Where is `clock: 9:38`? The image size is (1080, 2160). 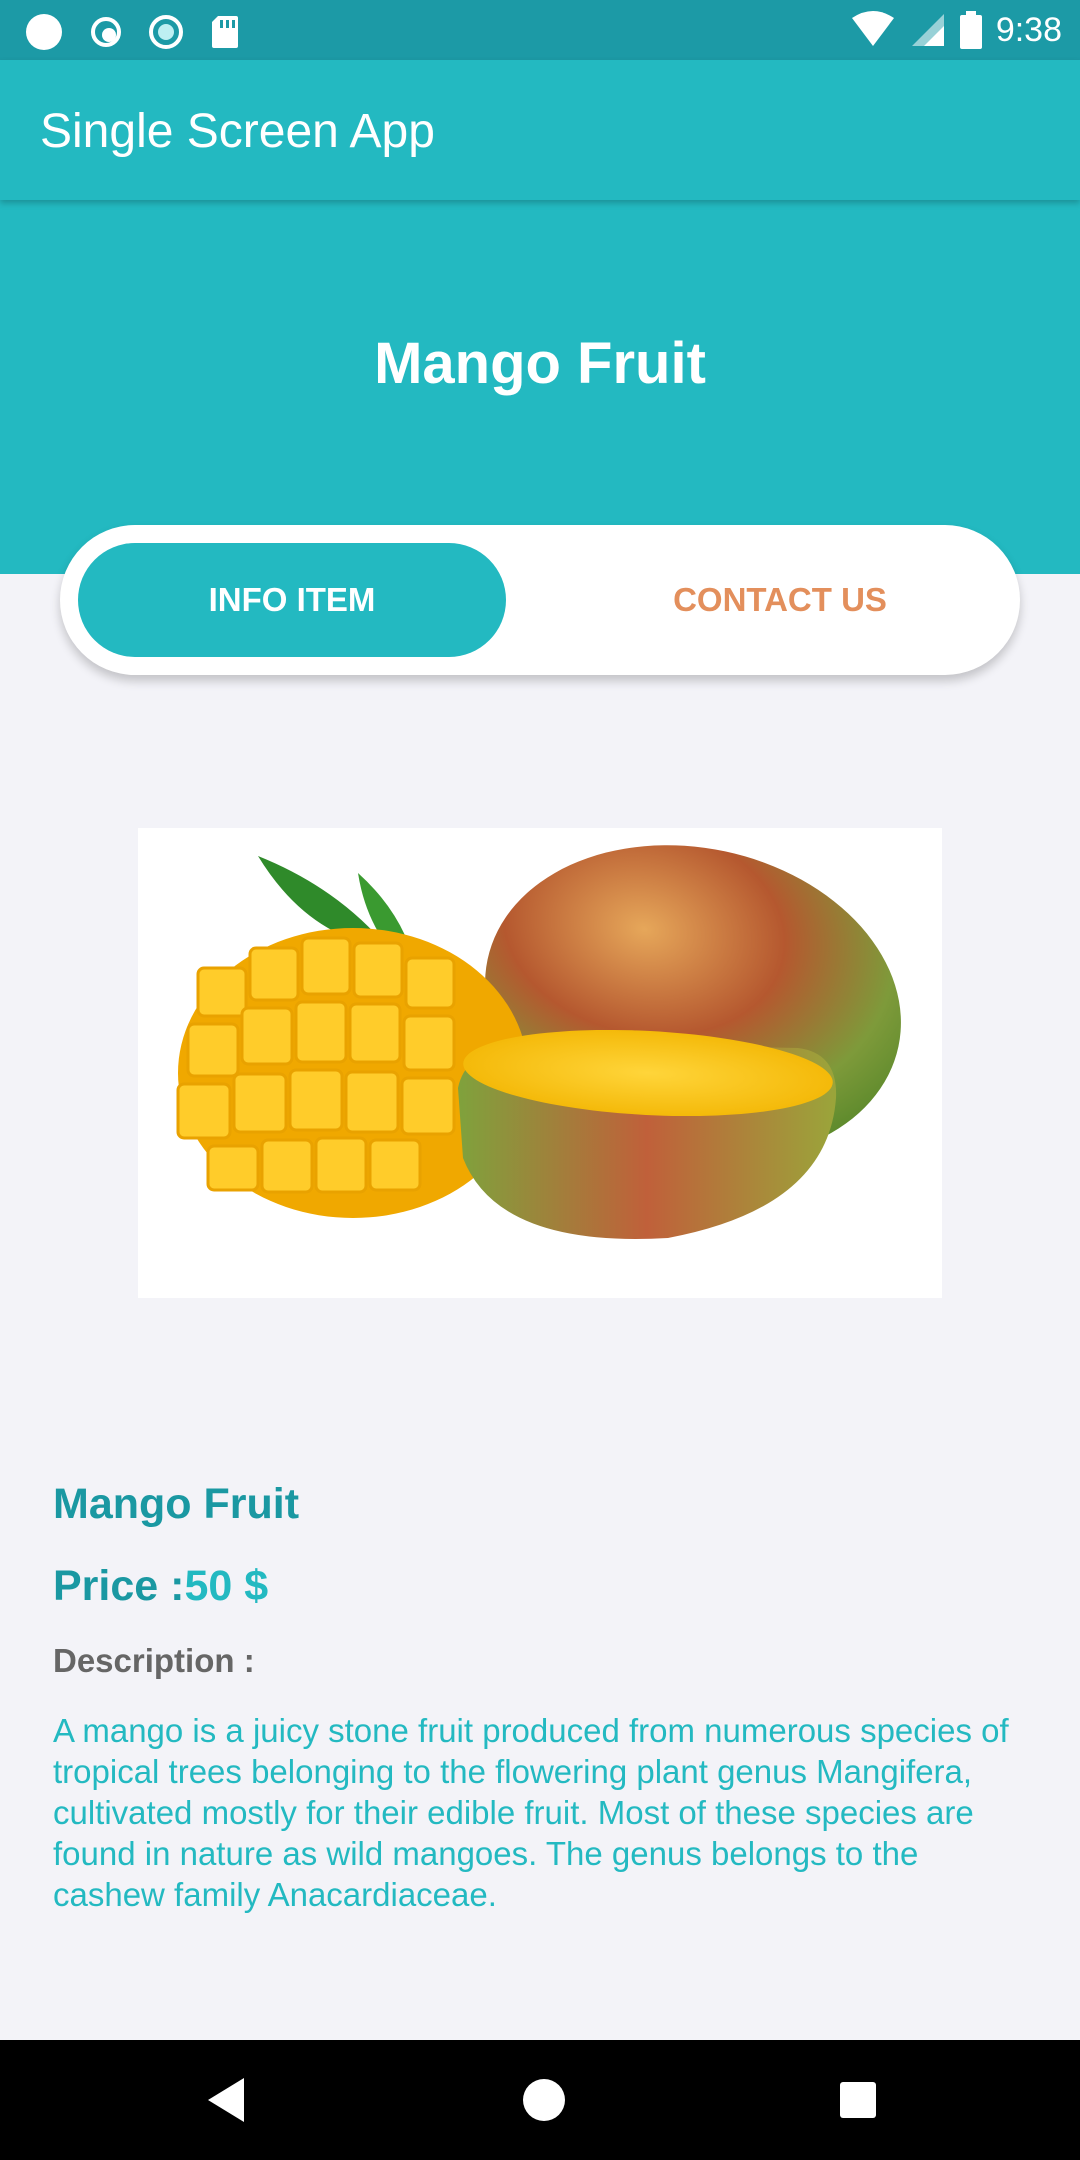 clock: 9:38 is located at coordinates (1028, 30).